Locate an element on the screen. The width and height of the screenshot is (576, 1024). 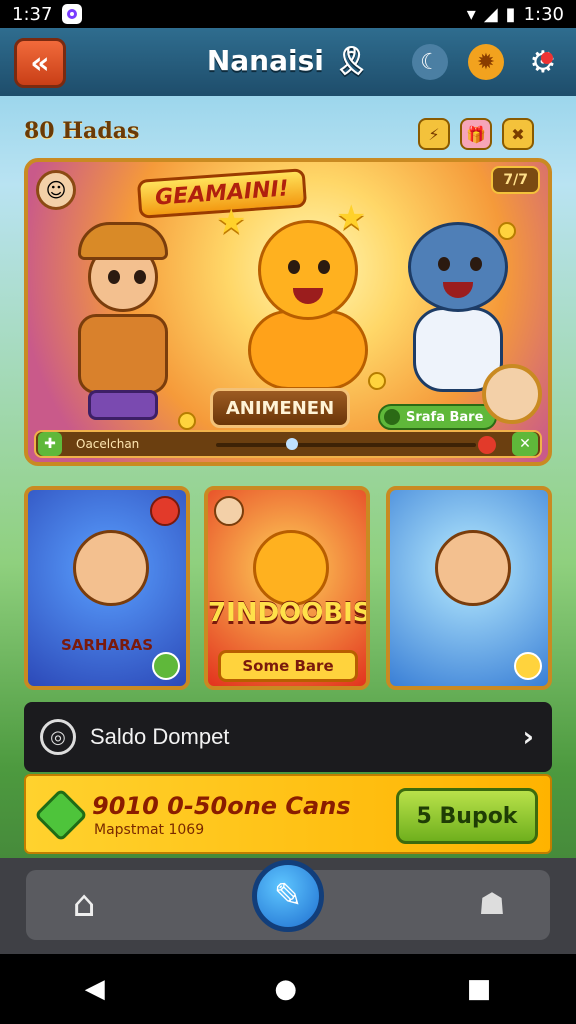
promo-button: 5 Bupok is located at coordinates (467, 816).